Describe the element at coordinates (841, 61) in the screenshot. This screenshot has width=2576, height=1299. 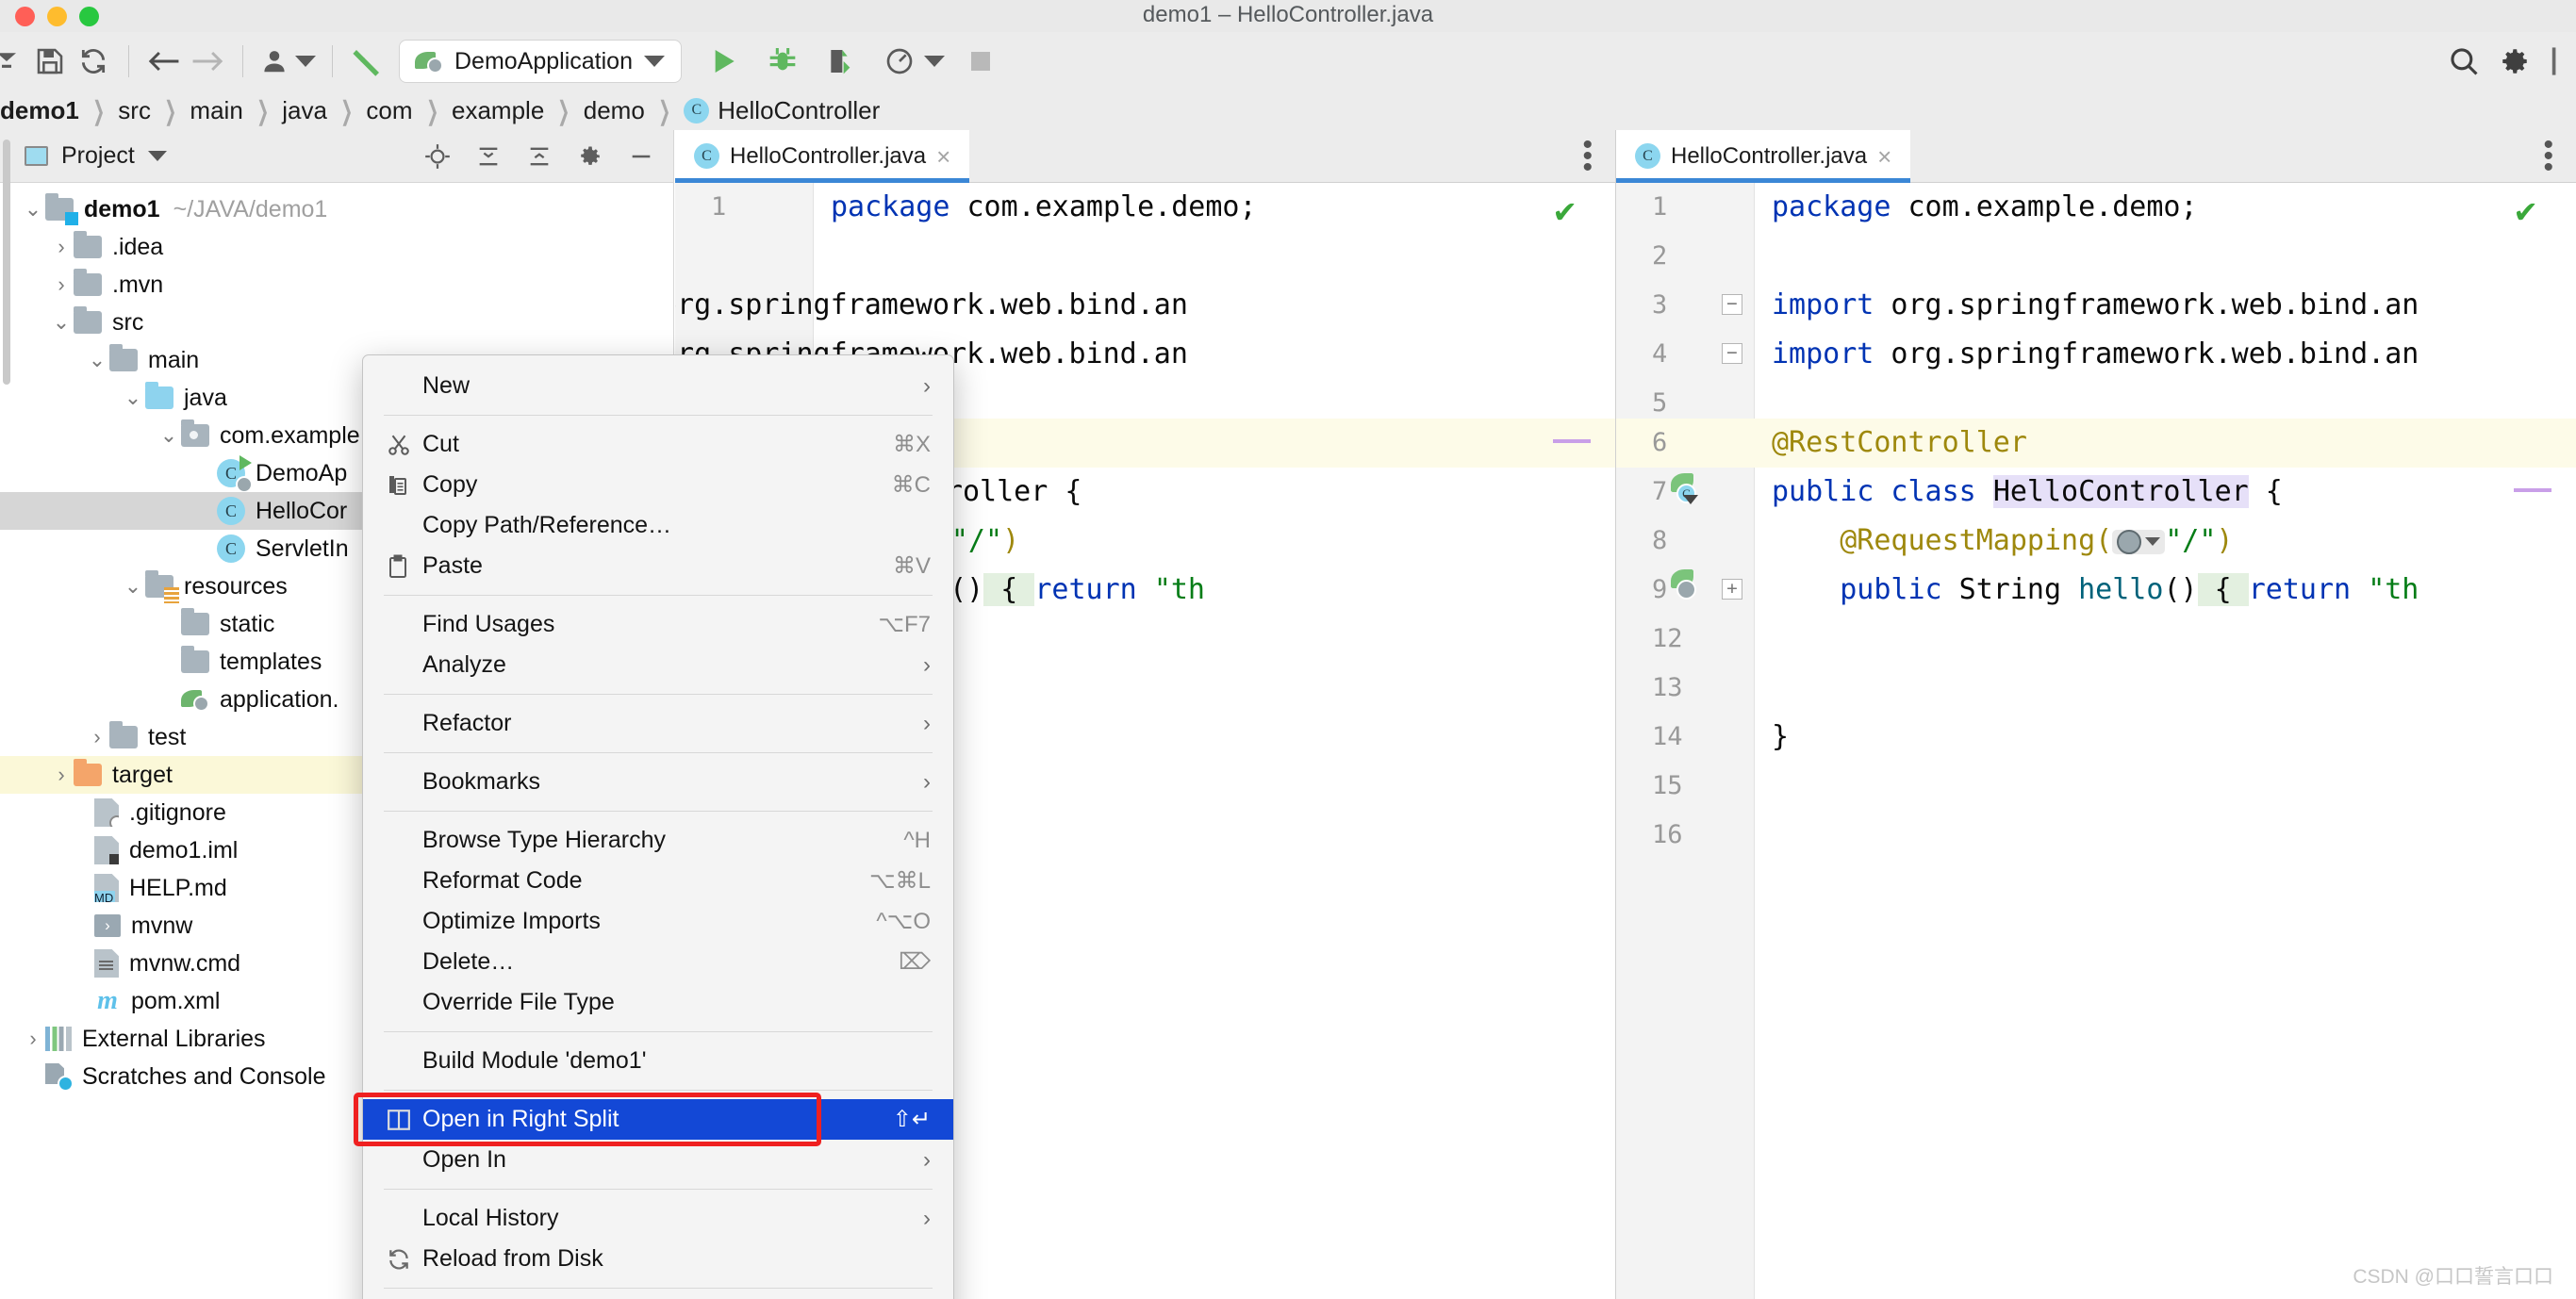
I see `coverage-icon` at that location.